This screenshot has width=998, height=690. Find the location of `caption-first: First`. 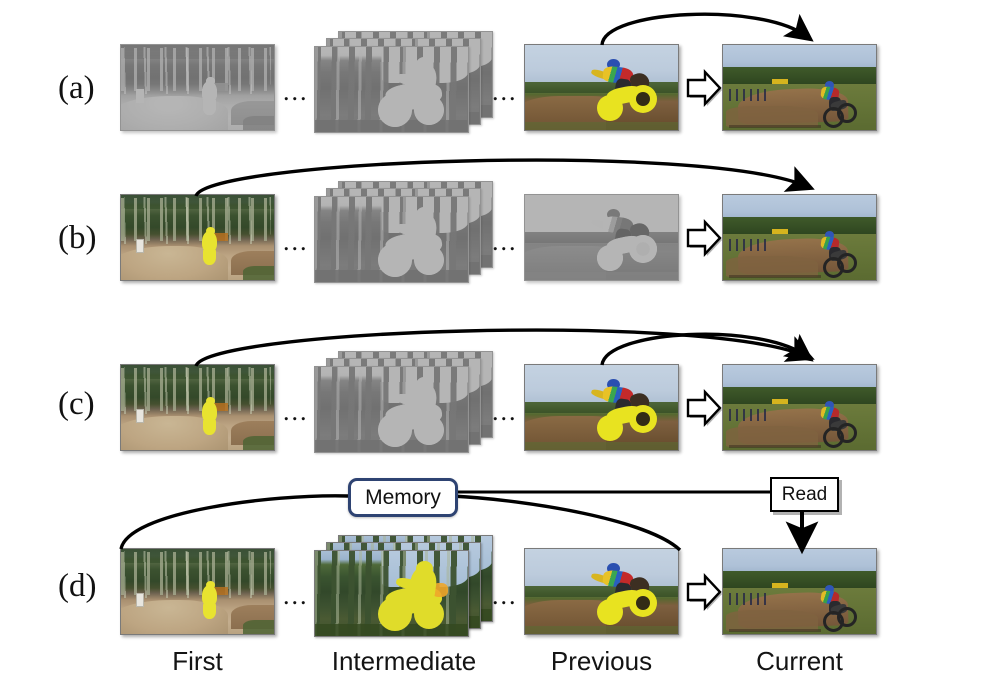

caption-first: First is located at coordinates (197, 661).